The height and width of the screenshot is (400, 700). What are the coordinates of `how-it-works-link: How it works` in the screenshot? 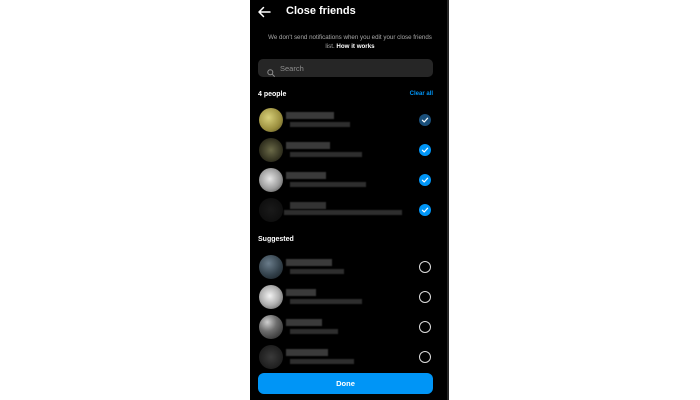 It's located at (355, 46).